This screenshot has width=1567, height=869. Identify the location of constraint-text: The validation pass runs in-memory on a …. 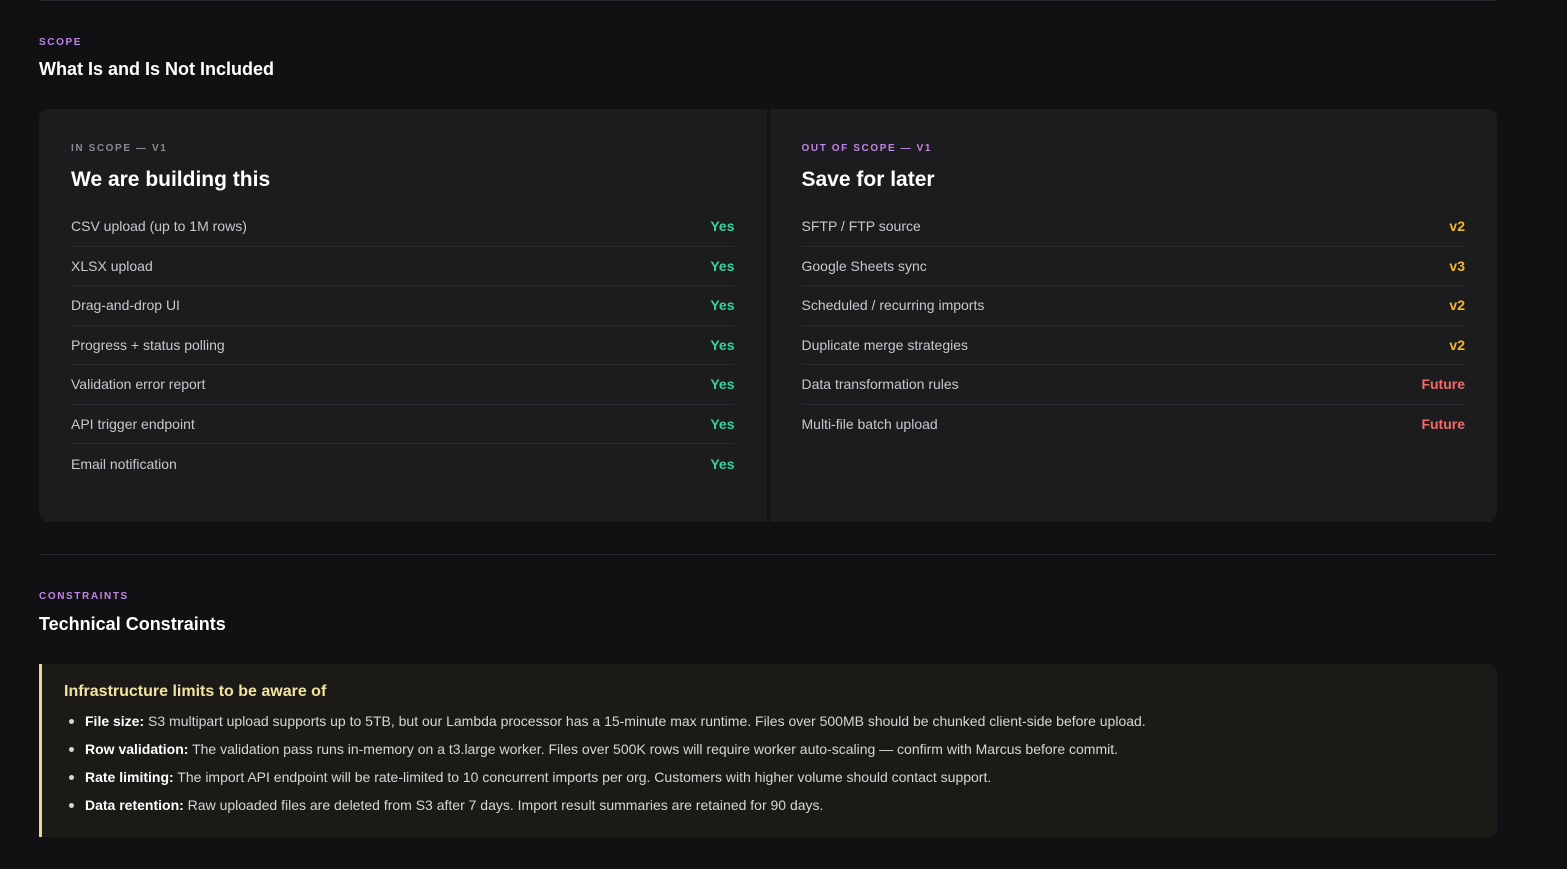
(653, 749).